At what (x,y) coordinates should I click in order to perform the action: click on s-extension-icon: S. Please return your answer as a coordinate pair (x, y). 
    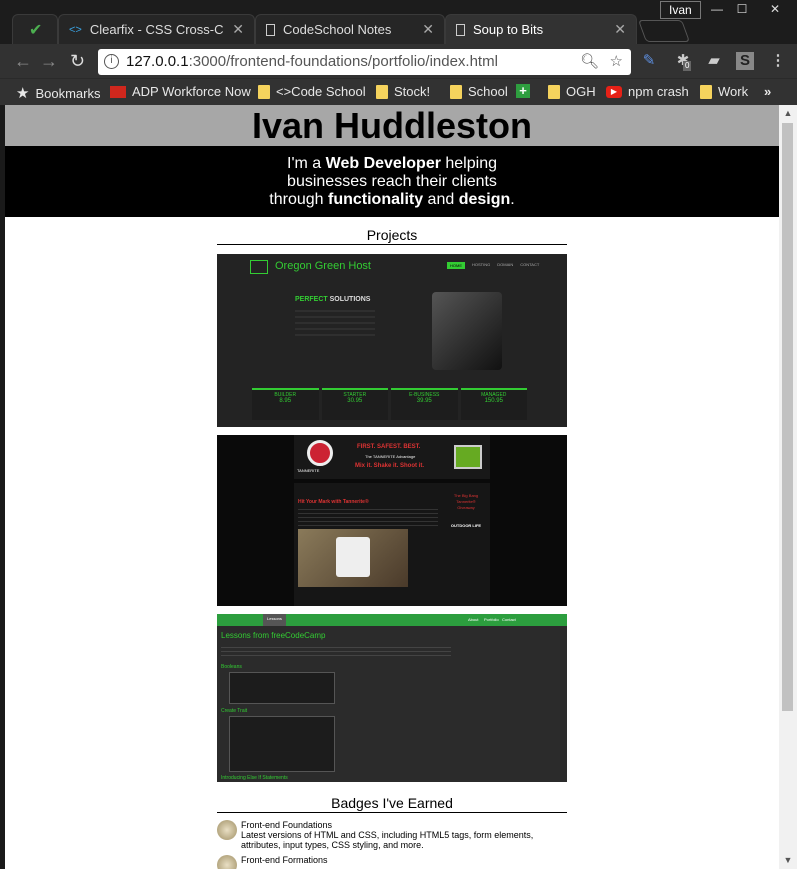
    Looking at the image, I should click on (745, 61).